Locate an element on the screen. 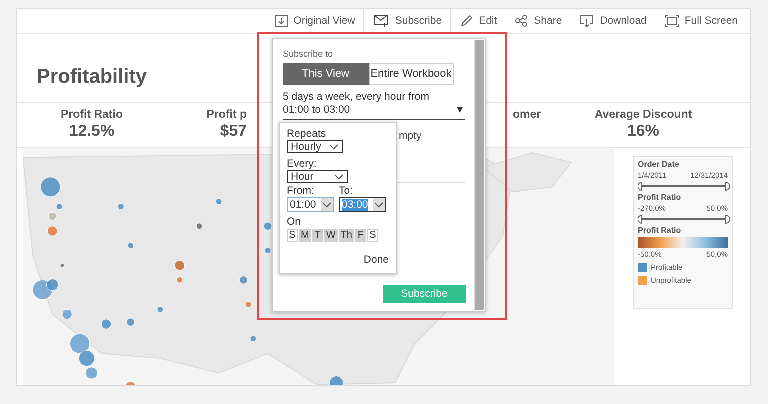 The height and width of the screenshot is (404, 768). day-toggle: W is located at coordinates (331, 235).